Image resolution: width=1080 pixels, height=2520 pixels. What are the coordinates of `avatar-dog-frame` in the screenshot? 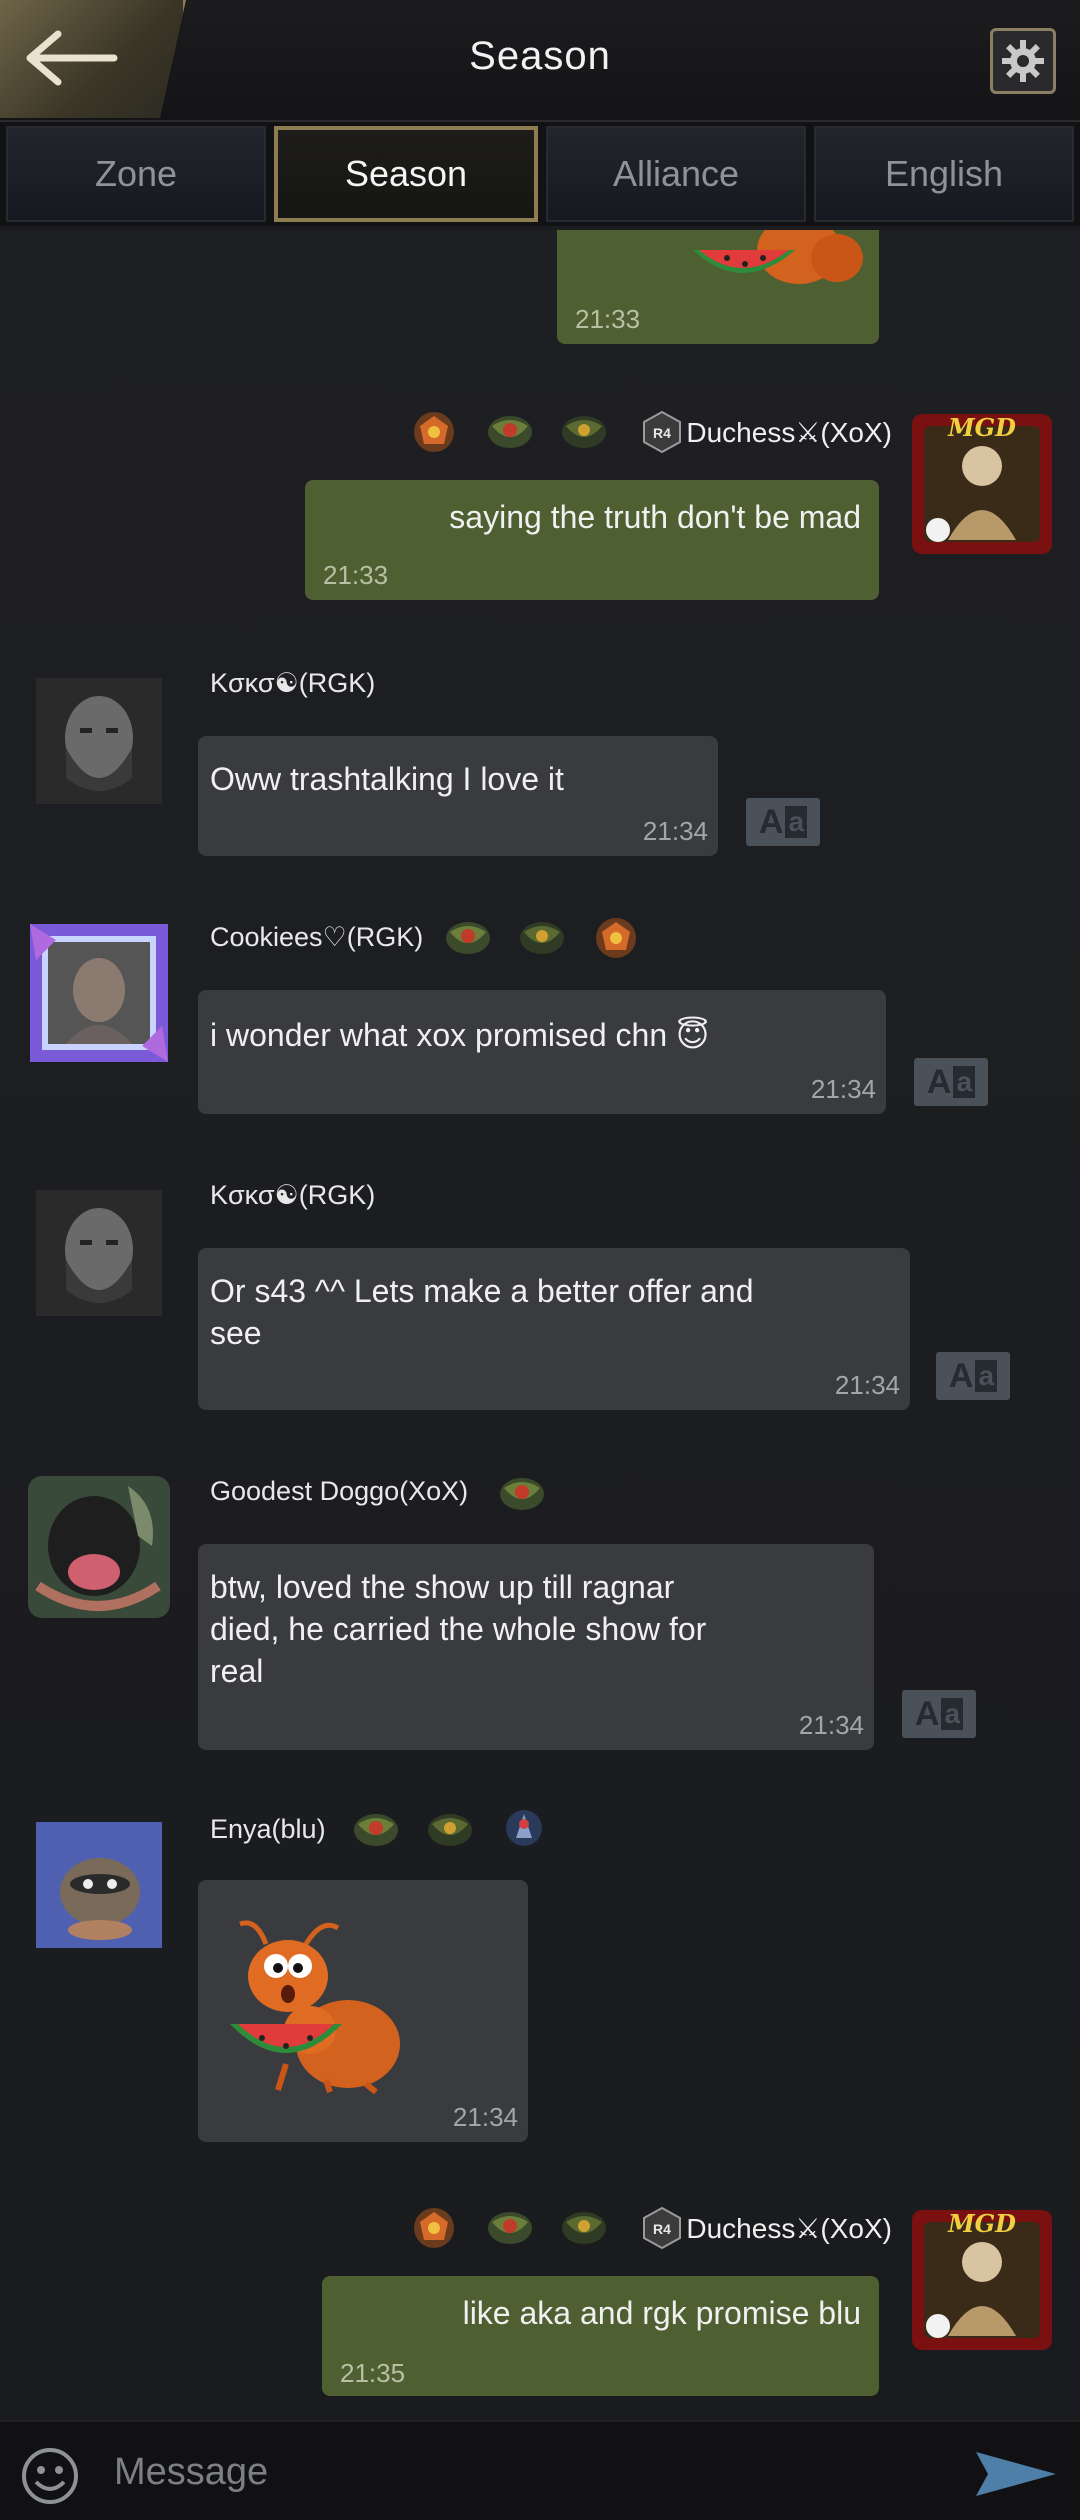 It's located at (99, 1547).